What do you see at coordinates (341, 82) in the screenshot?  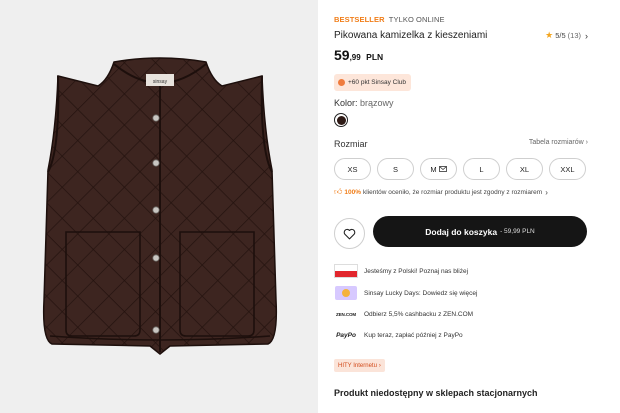 I see `club-coin-icon` at bounding box center [341, 82].